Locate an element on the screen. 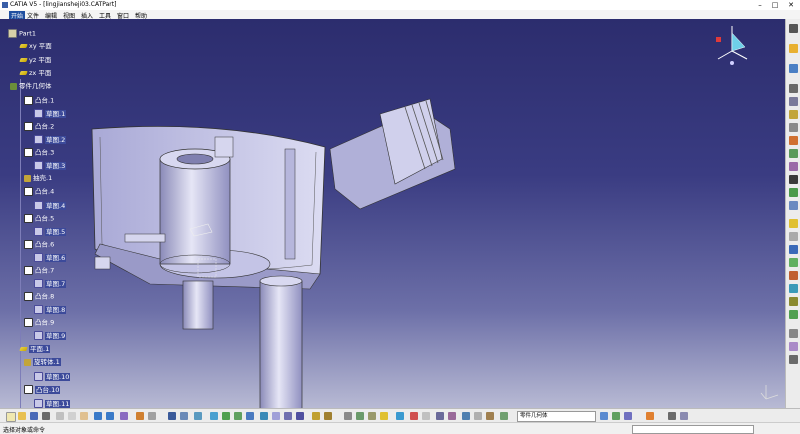  tree-node: 凸台.7 is located at coordinates (39, 270).